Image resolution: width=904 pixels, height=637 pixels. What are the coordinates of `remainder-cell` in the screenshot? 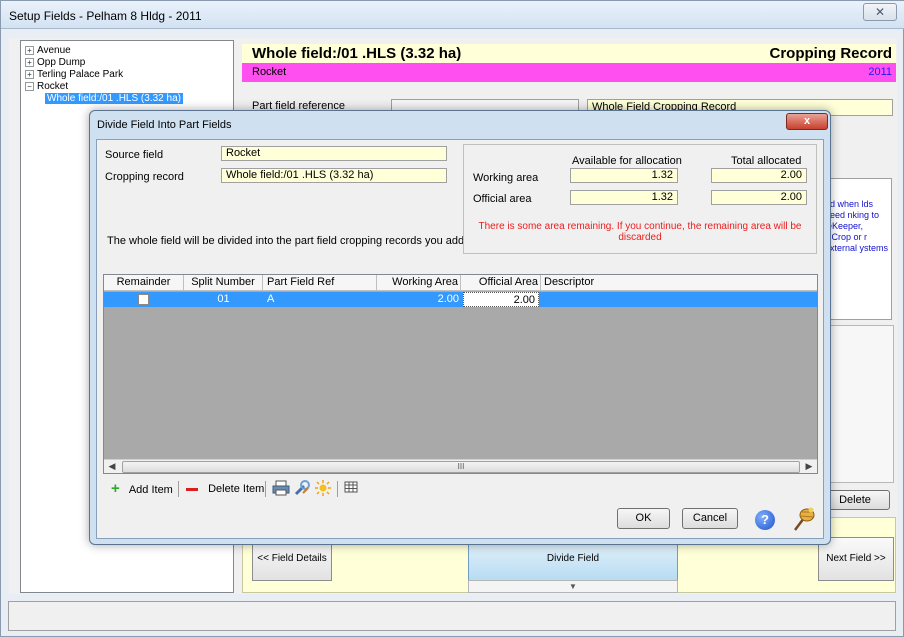 It's located at (144, 299).